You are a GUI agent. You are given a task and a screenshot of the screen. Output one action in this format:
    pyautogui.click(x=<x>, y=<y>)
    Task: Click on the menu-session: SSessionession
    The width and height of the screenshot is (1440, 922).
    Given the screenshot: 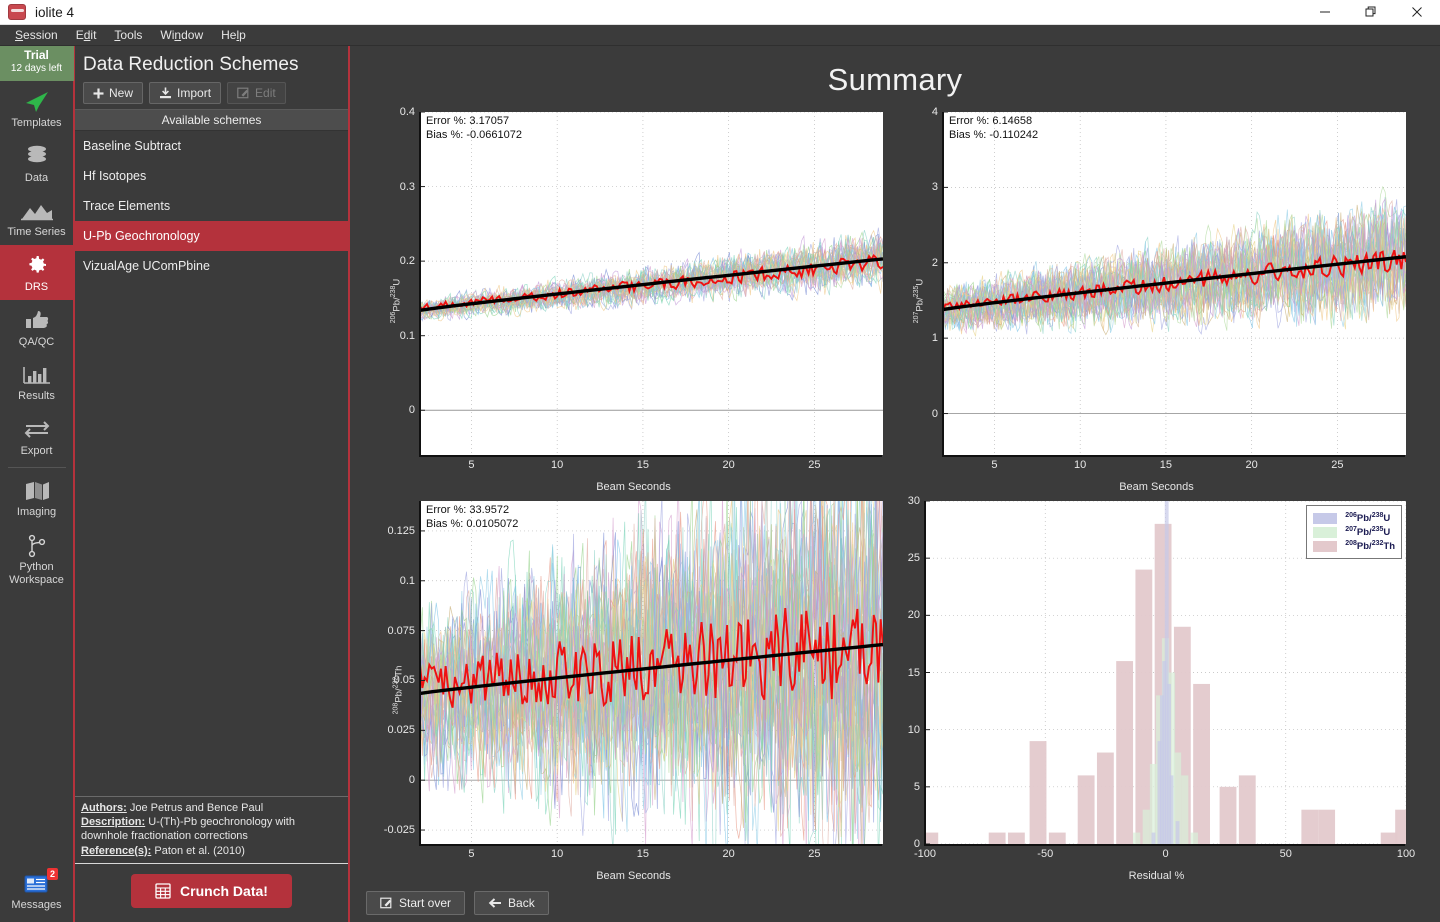 What is the action you would take?
    pyautogui.click(x=36, y=35)
    